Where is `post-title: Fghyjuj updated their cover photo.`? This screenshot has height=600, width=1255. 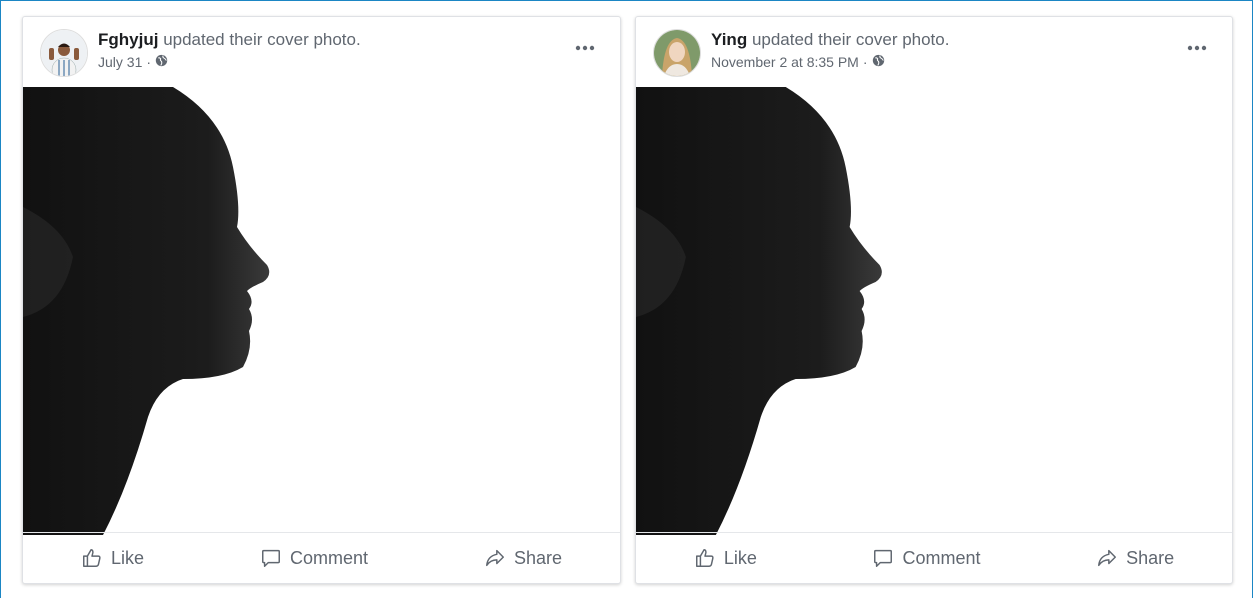
post-title: Fghyjuj updated their cover photo. is located at coordinates (229, 40).